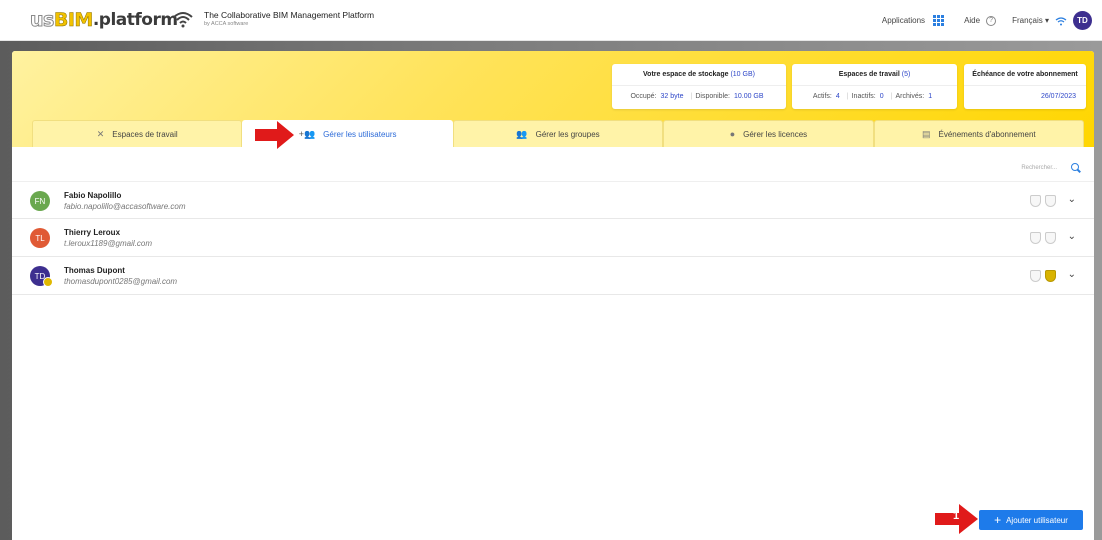  What do you see at coordinates (712, 96) in the screenshot?
I see `available-label: Disponible:` at bounding box center [712, 96].